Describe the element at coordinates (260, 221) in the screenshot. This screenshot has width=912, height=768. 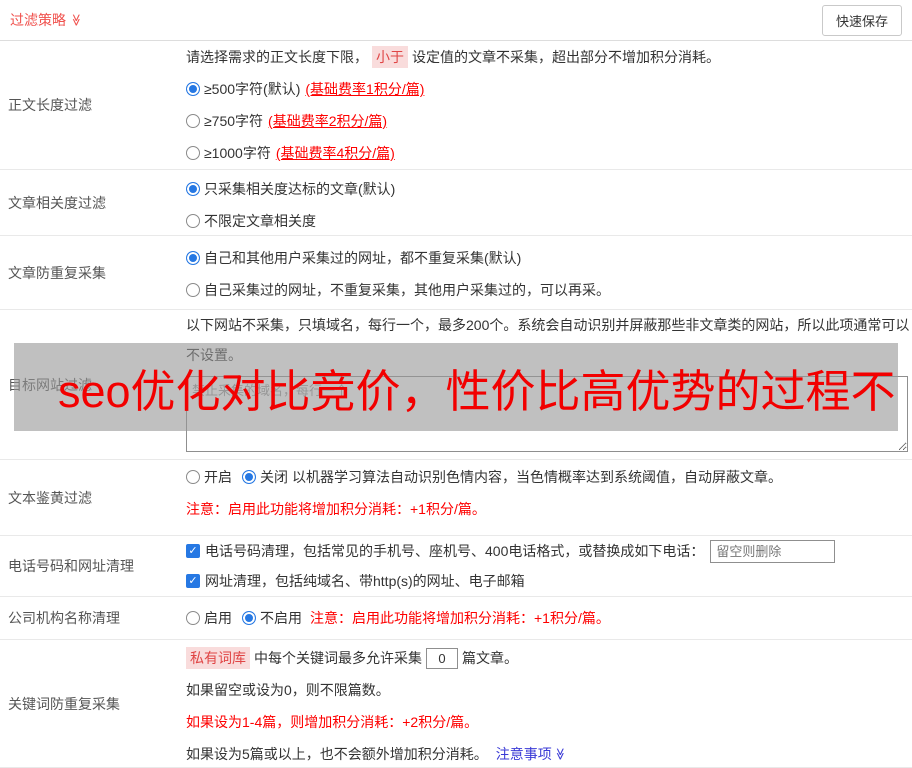
I see `radio-label: 不限定文章相关度` at that location.